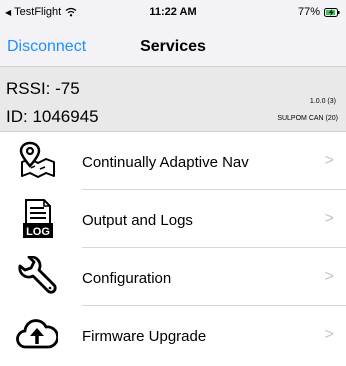 The width and height of the screenshot is (346, 366). Describe the element at coordinates (137, 220) in the screenshot. I see `service-label: Output and Logs` at that location.